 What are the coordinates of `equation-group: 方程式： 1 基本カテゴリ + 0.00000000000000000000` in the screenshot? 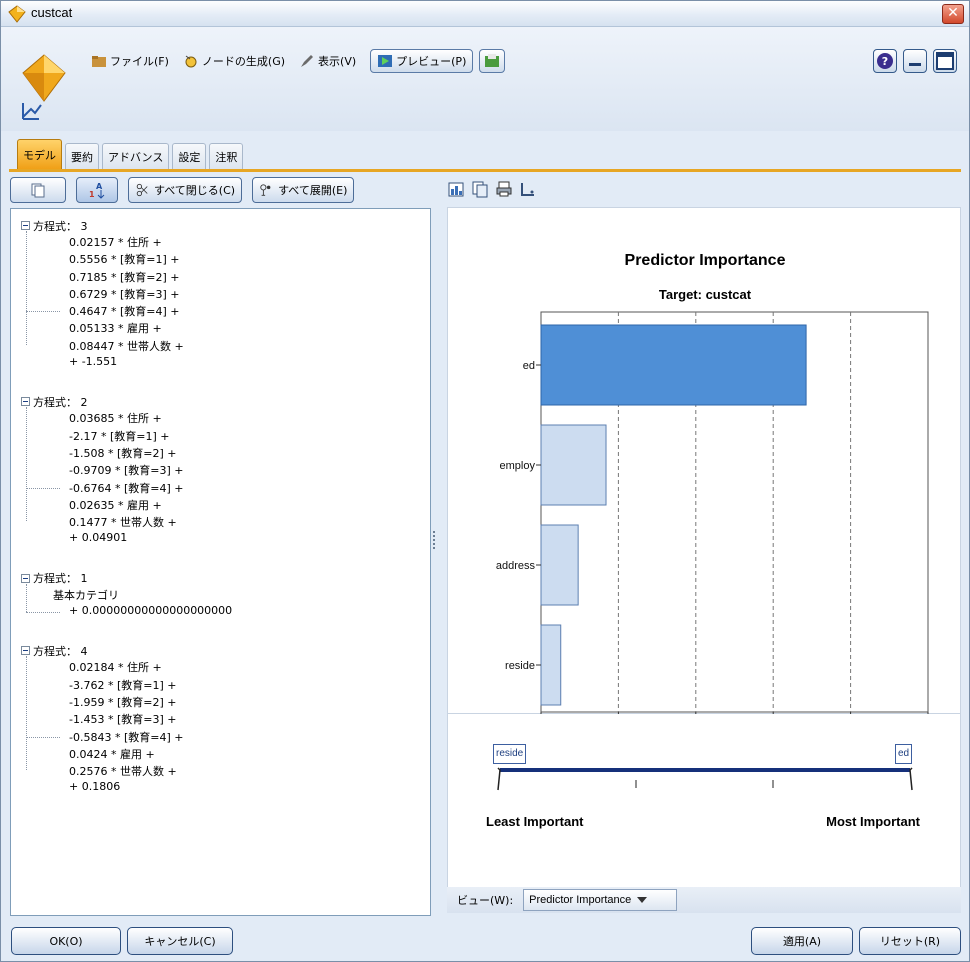 It's located at (126, 596).